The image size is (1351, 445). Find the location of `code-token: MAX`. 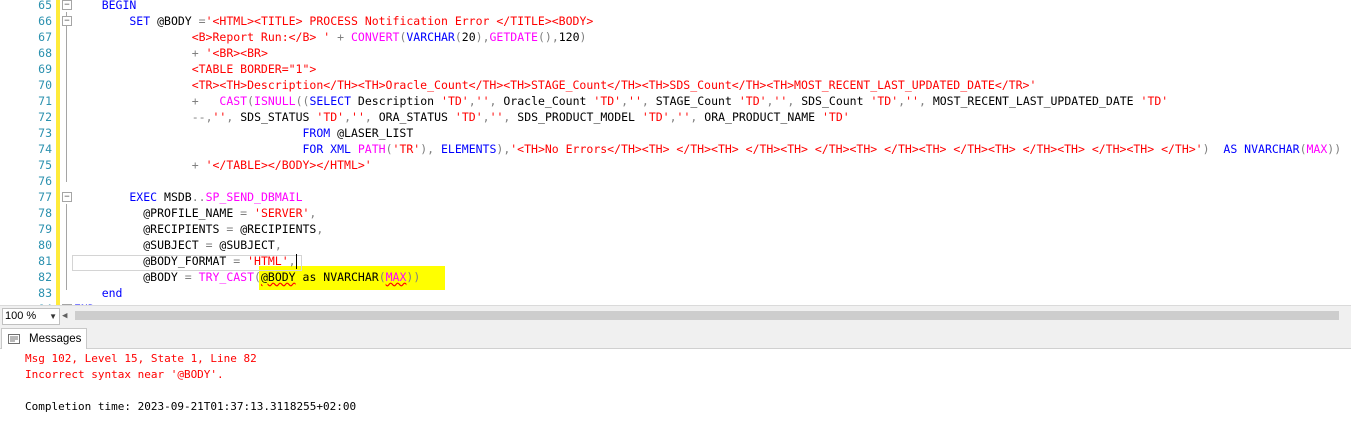

code-token: MAX is located at coordinates (396, 277).